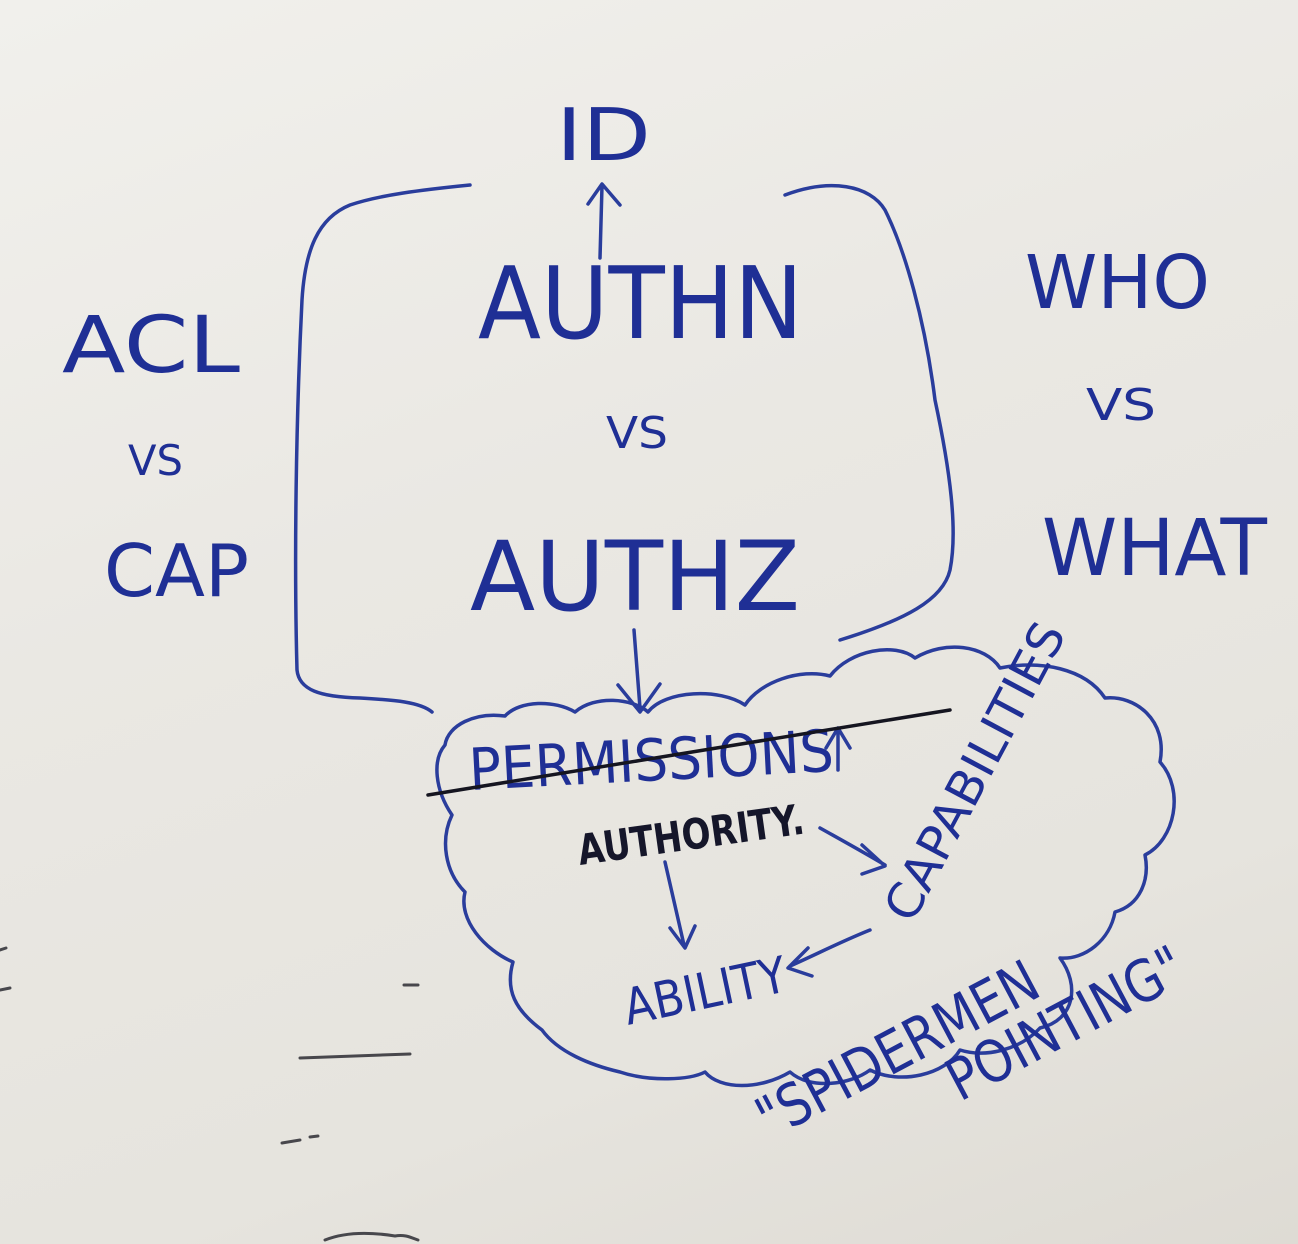 The height and width of the screenshot is (1244, 1298). What do you see at coordinates (635, 577) in the screenshot?
I see `authz-label: AUTHZ` at bounding box center [635, 577].